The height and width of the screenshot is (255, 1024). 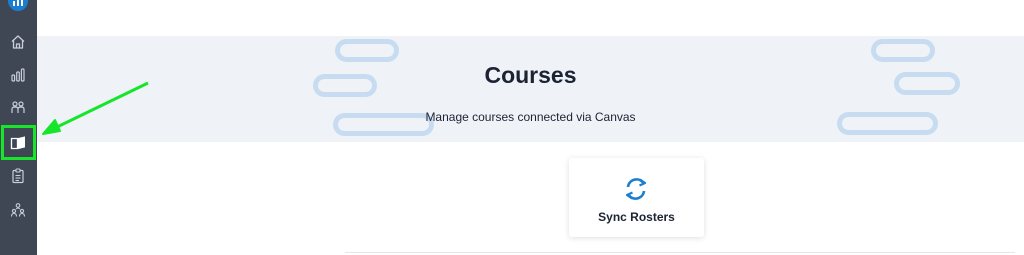 What do you see at coordinates (18, 142) in the screenshot?
I see `courses-highlight-box` at bounding box center [18, 142].